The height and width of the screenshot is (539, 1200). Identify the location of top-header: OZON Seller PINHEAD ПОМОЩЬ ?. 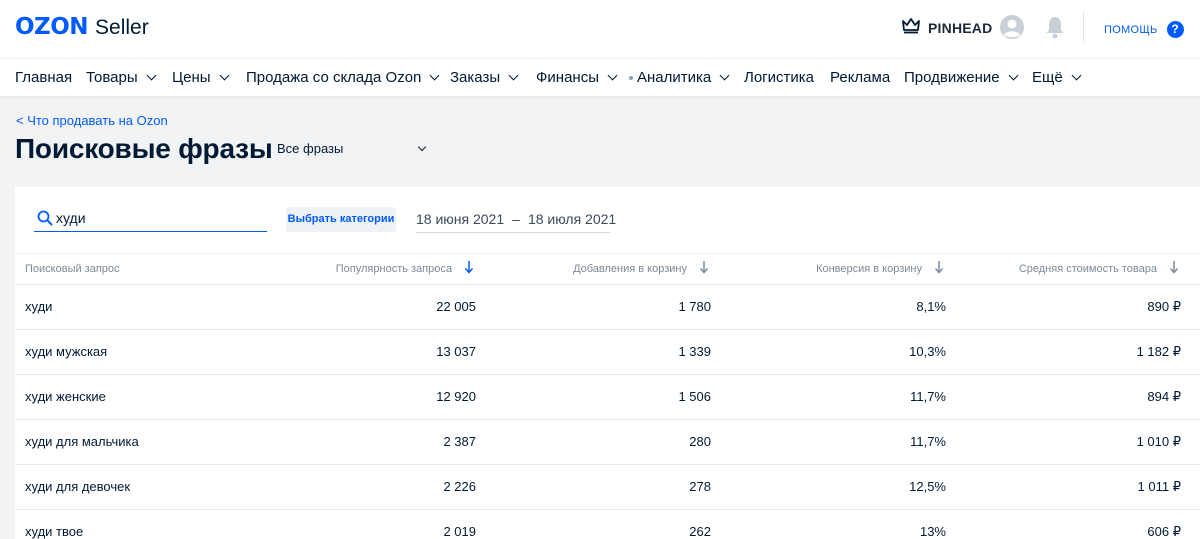
(600, 29).